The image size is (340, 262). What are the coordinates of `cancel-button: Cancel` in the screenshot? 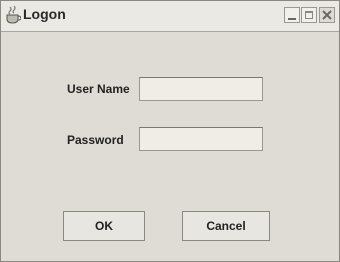 It's located at (226, 226).